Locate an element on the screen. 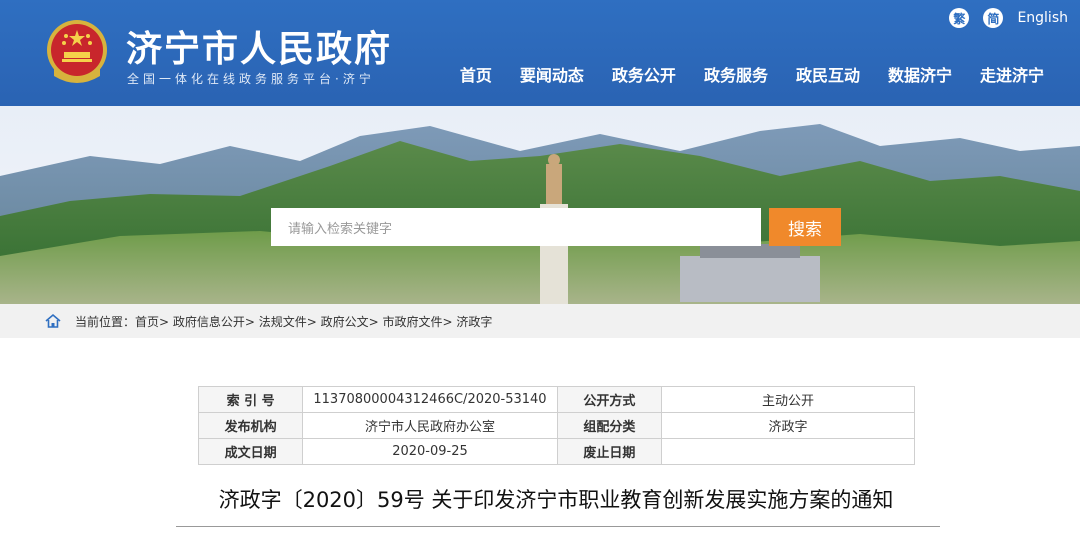 This screenshot has width=1080, height=535. utility-links: 繁 简 English is located at coordinates (1008, 18).